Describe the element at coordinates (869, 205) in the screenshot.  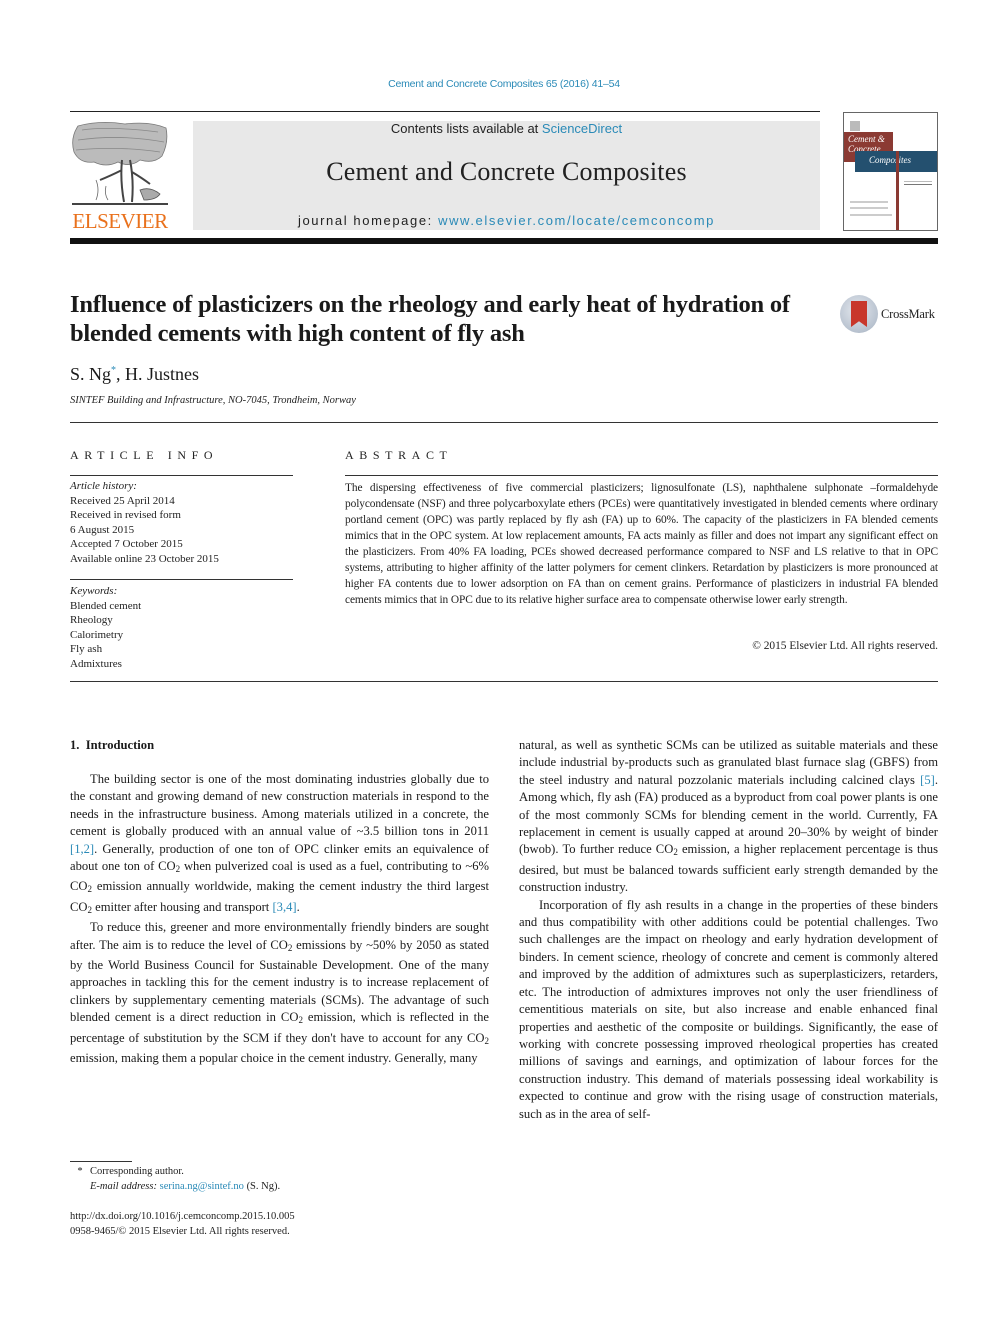
I see `cover-editor-lines` at that location.